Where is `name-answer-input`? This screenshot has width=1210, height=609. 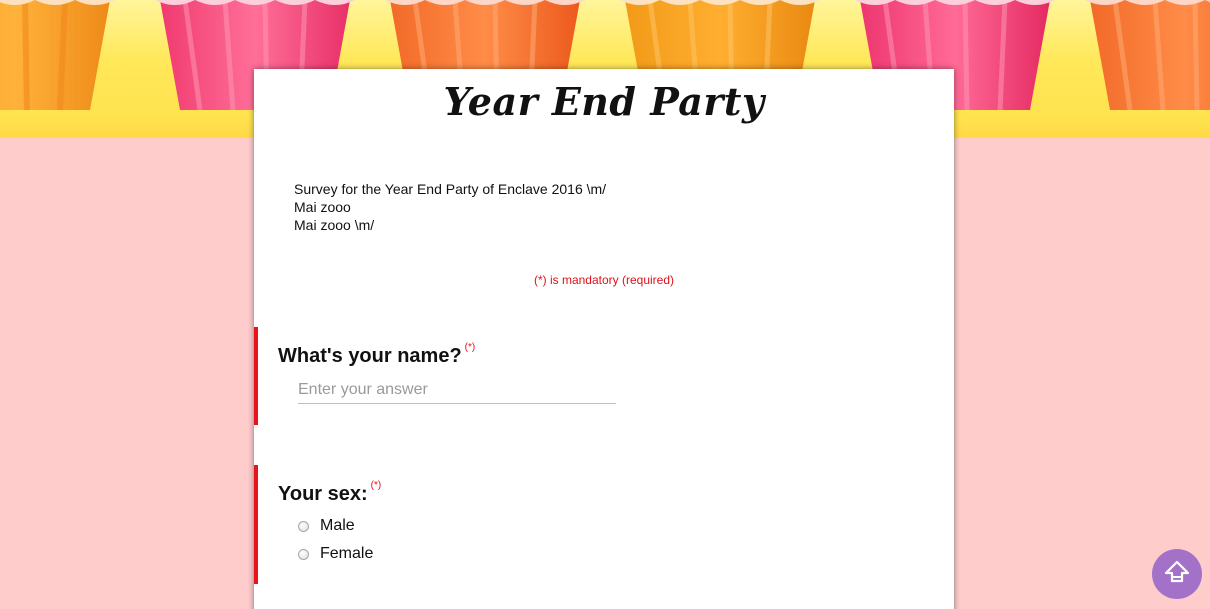
name-answer-input is located at coordinates (457, 390).